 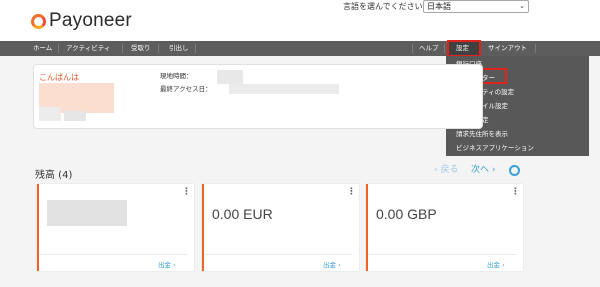 What do you see at coordinates (522, 6) in the screenshot?
I see `chevron-down-icon: ⌄` at bounding box center [522, 6].